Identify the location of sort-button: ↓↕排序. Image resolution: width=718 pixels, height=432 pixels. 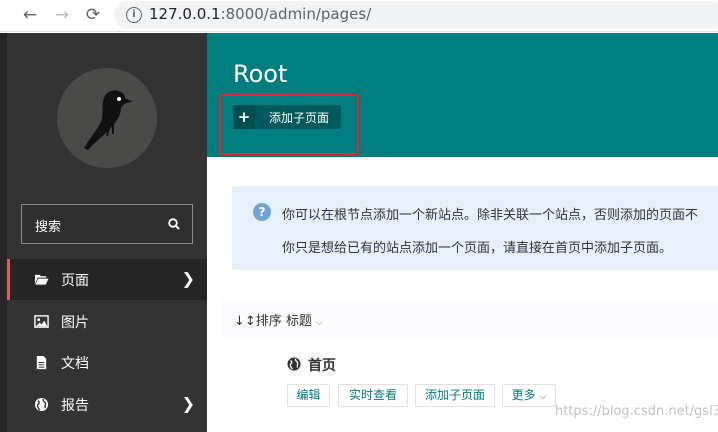
(258, 319).